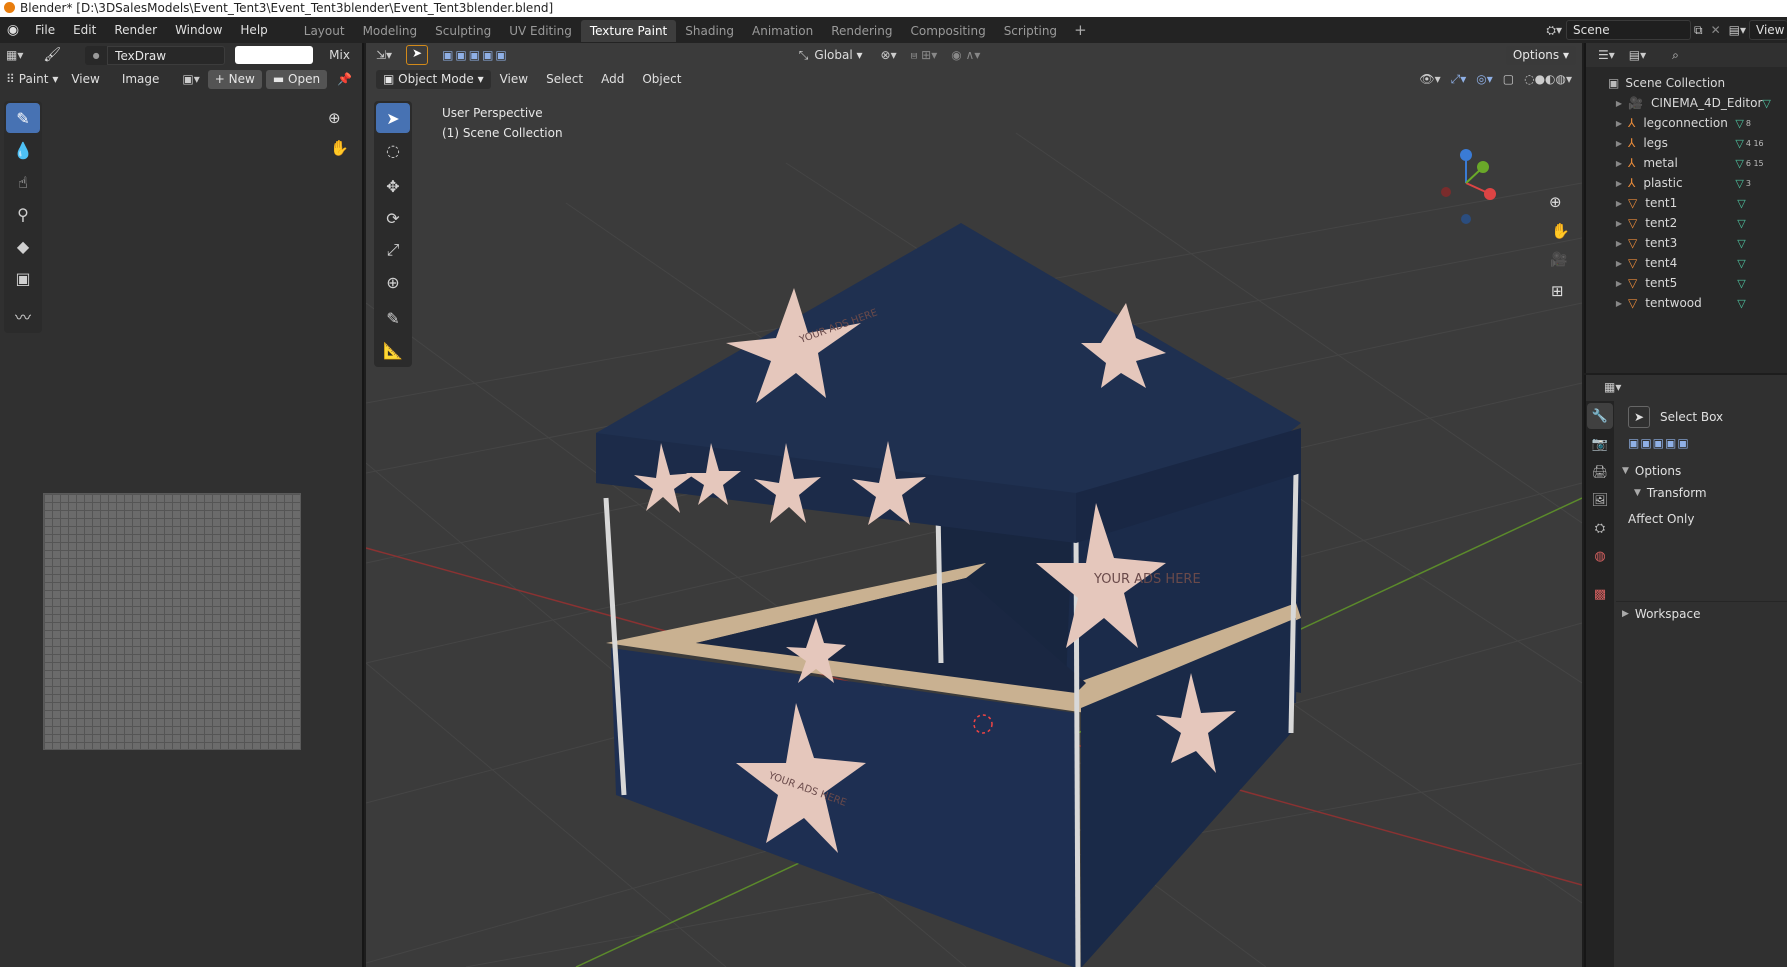 This screenshot has width=1787, height=967. Describe the element at coordinates (23, 182) in the screenshot. I see `smear-icon: ☝` at that location.